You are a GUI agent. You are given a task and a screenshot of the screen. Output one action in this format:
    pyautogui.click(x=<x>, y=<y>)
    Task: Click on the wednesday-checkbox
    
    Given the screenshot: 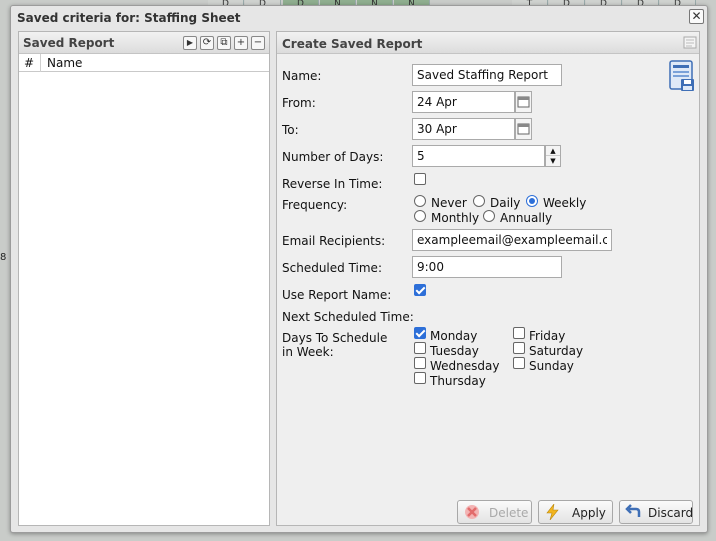 What is the action you would take?
    pyautogui.click(x=420, y=363)
    